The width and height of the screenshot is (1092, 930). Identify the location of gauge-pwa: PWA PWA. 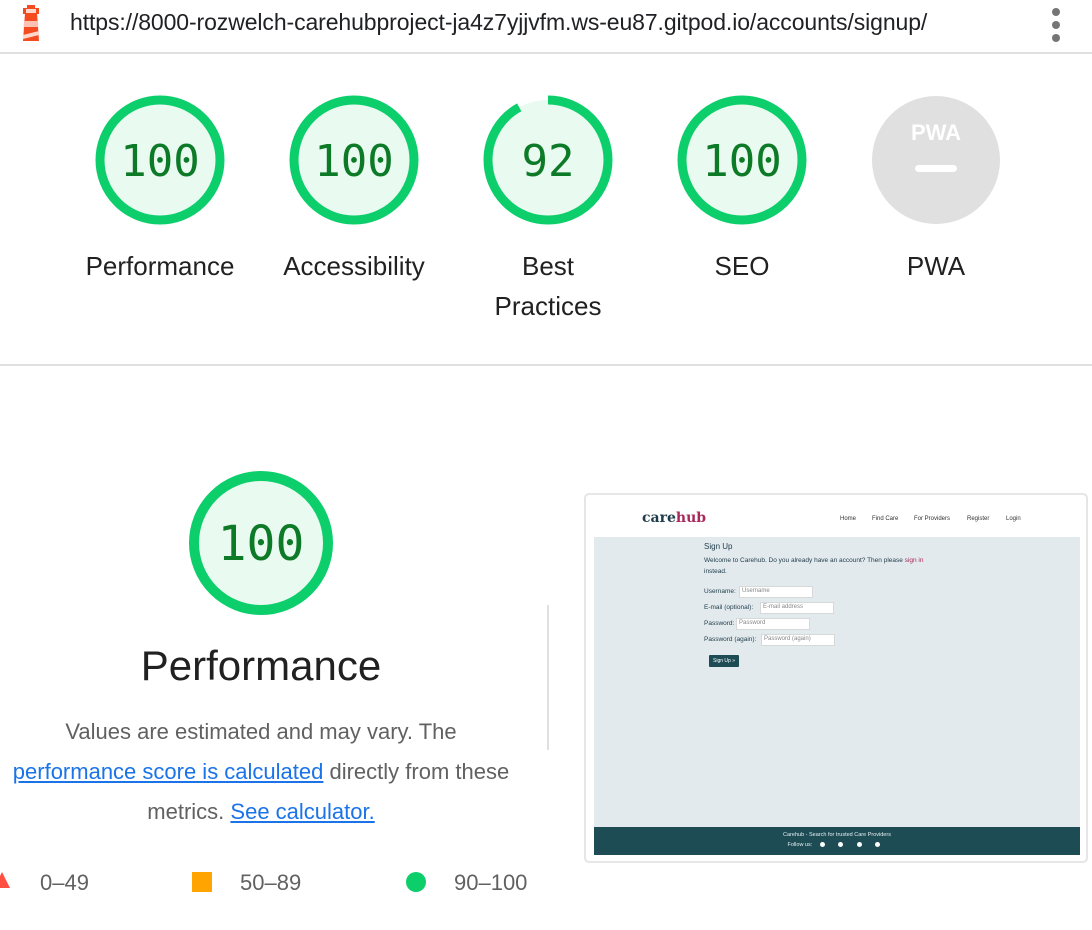
(936, 190).